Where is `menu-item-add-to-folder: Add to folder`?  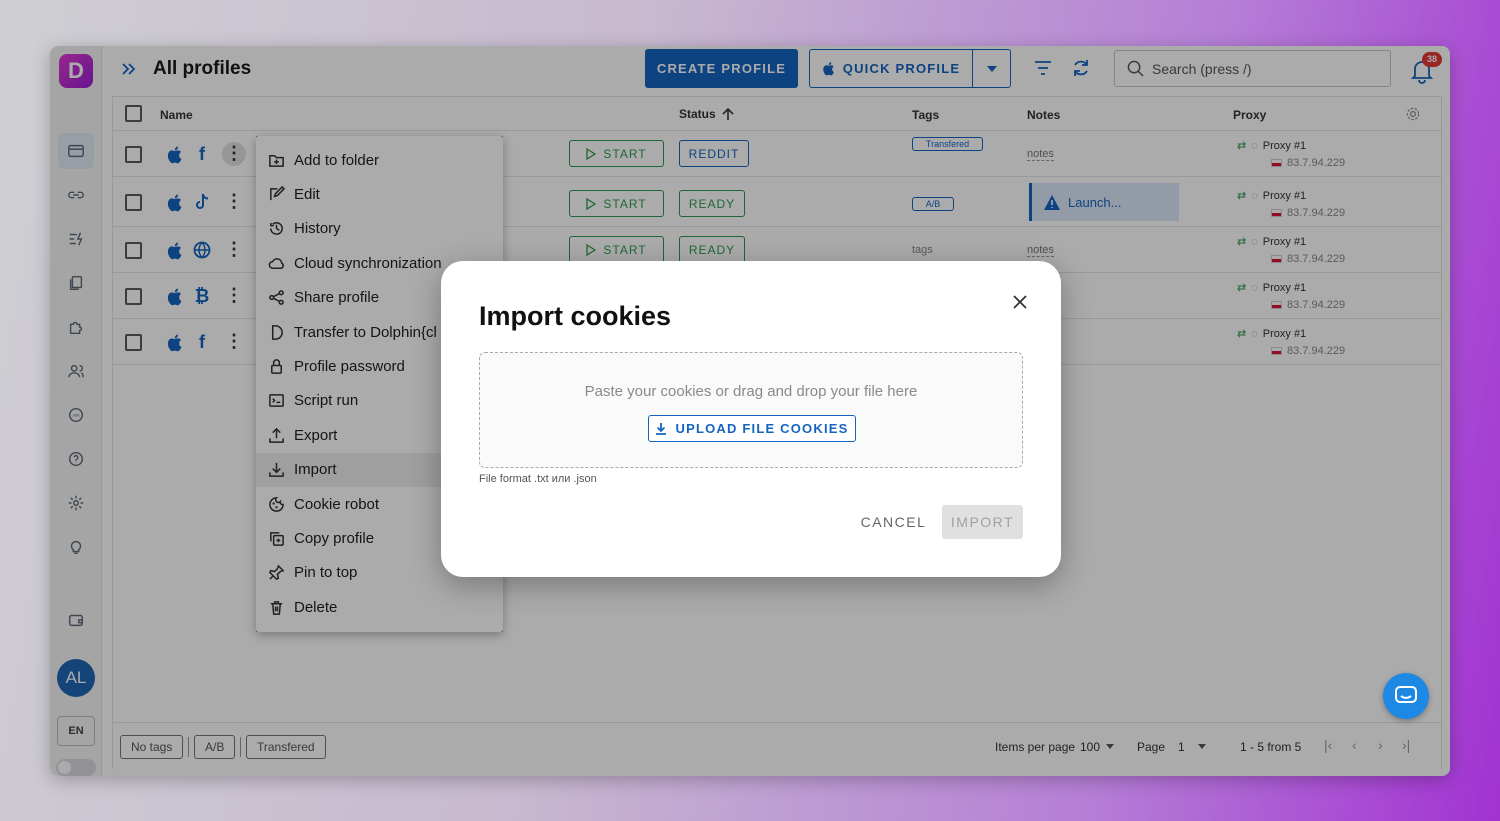 menu-item-add-to-folder: Add to folder is located at coordinates (379, 160).